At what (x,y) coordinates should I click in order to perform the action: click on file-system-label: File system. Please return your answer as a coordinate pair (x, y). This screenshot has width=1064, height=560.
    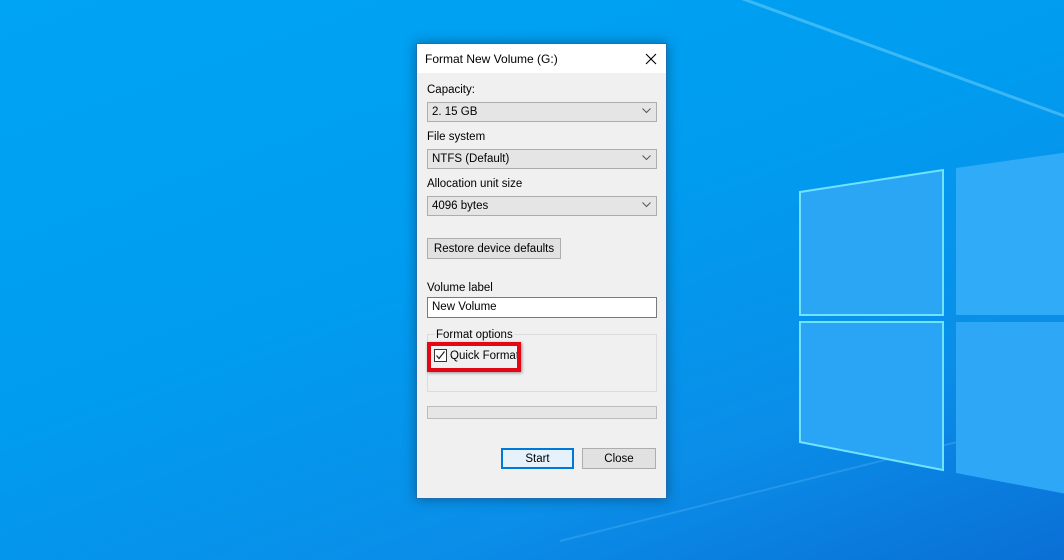
    Looking at the image, I should click on (456, 137).